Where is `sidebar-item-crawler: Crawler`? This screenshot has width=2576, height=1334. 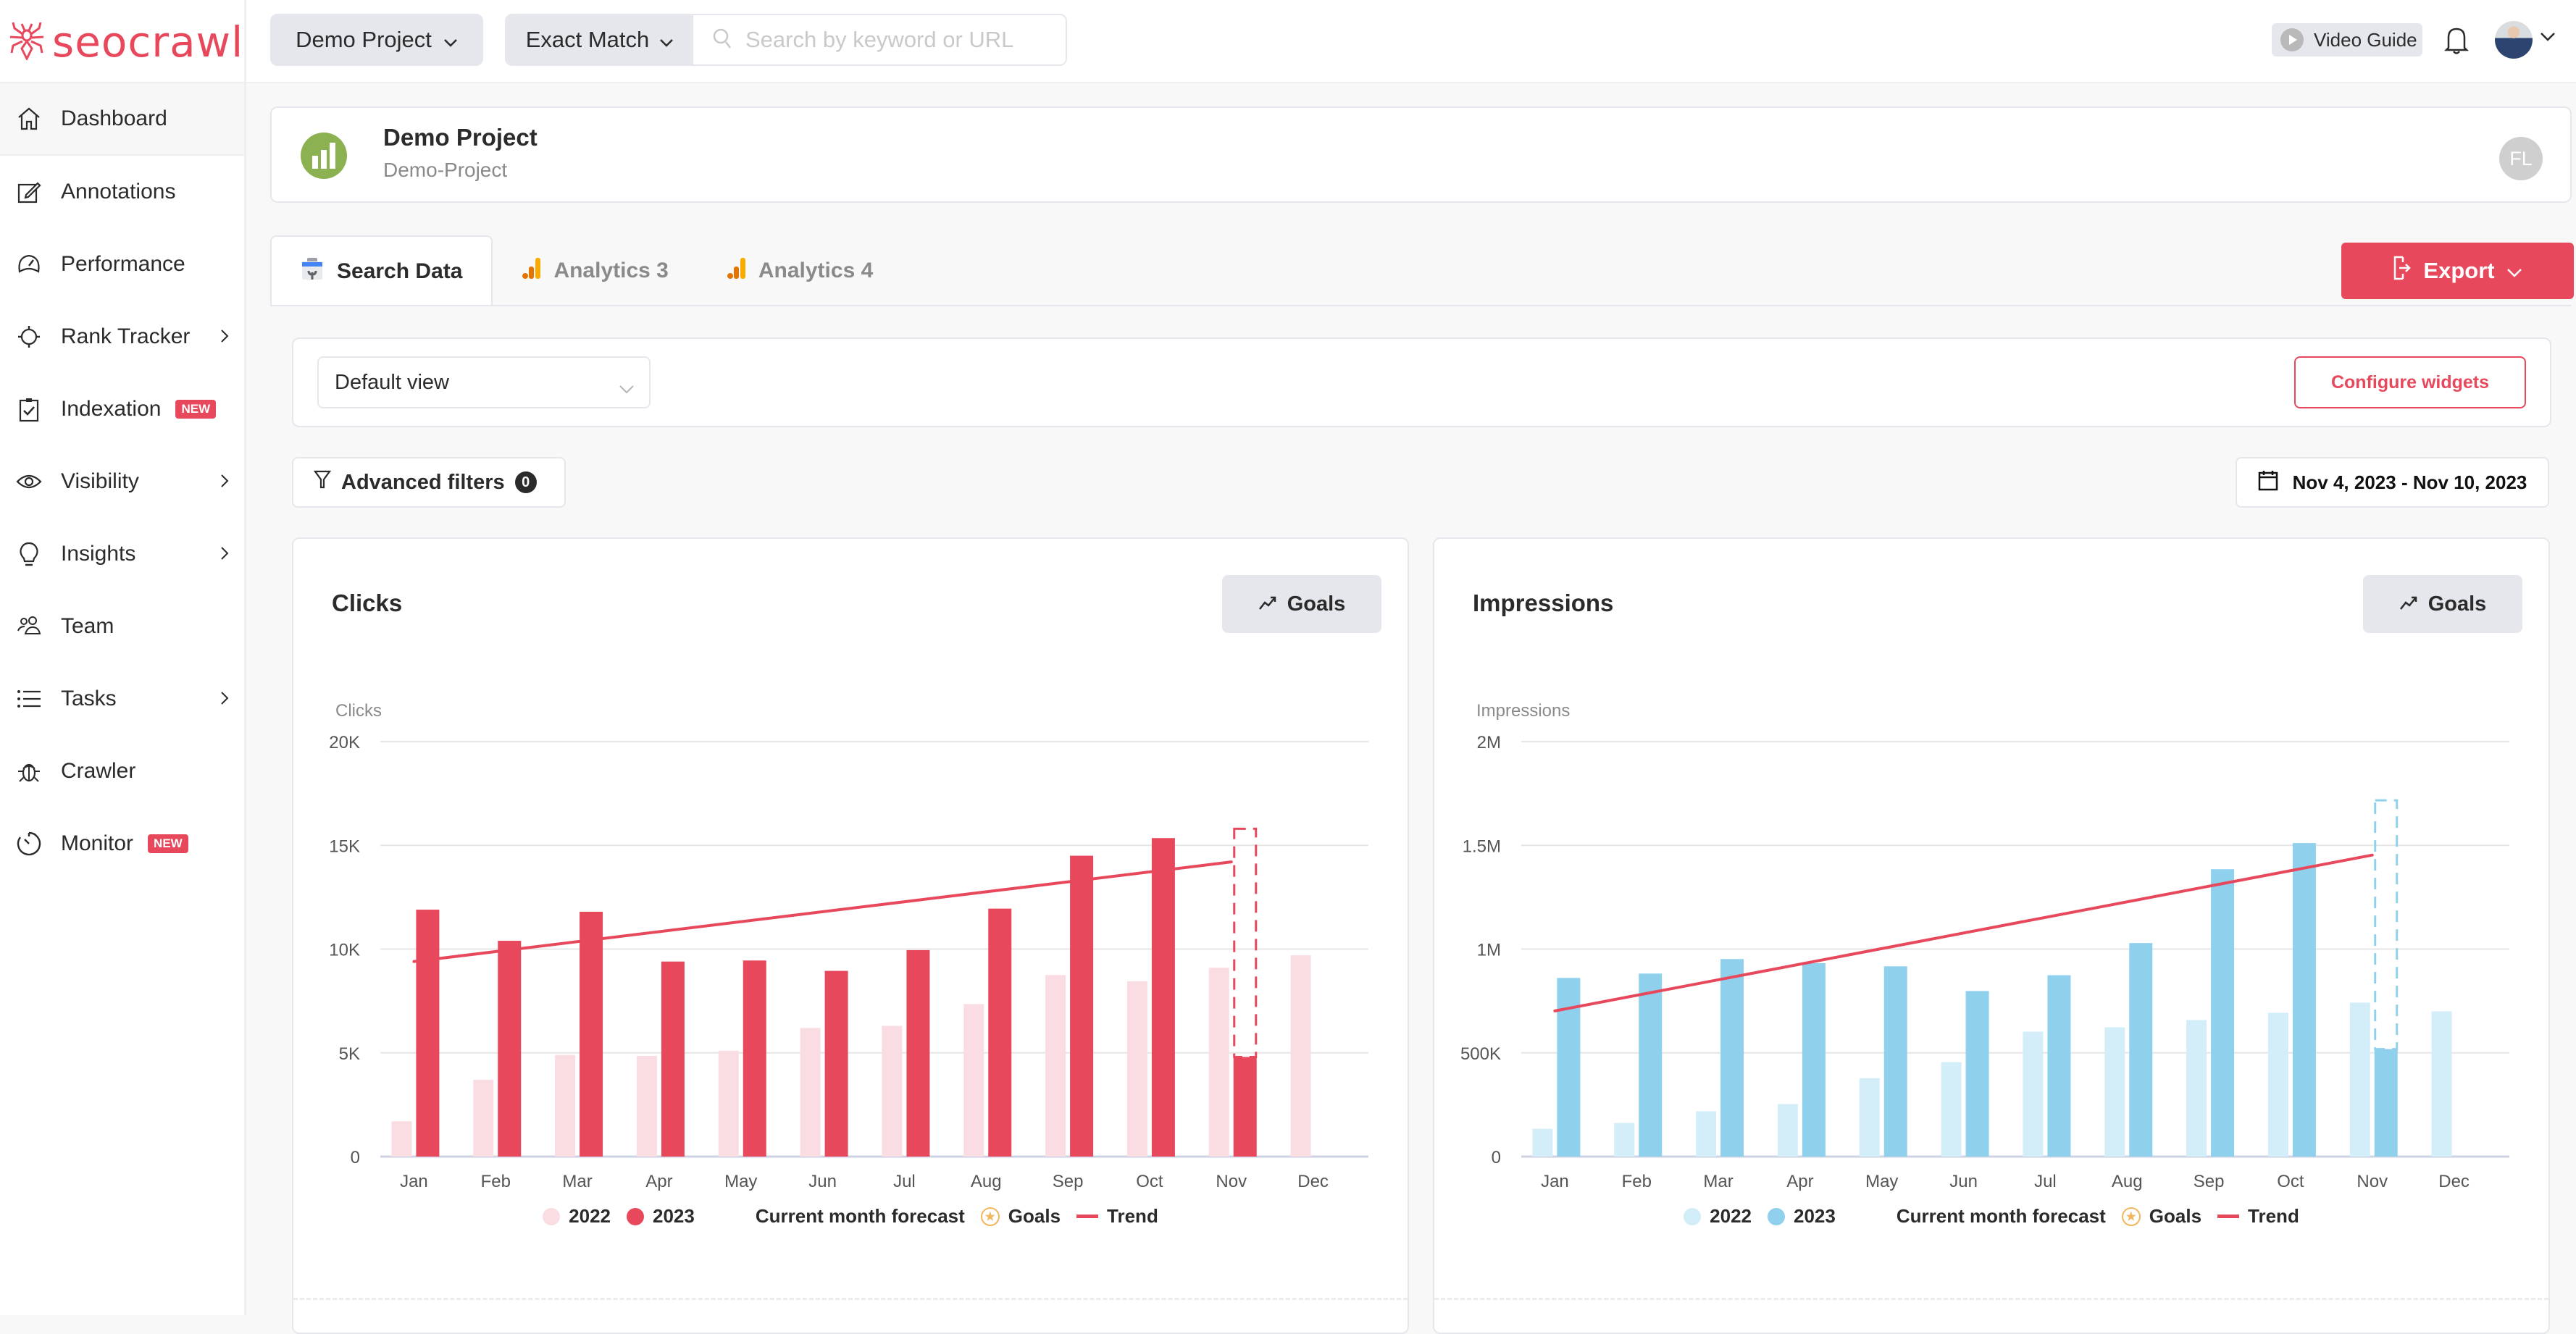 sidebar-item-crawler: Crawler is located at coordinates (122, 771).